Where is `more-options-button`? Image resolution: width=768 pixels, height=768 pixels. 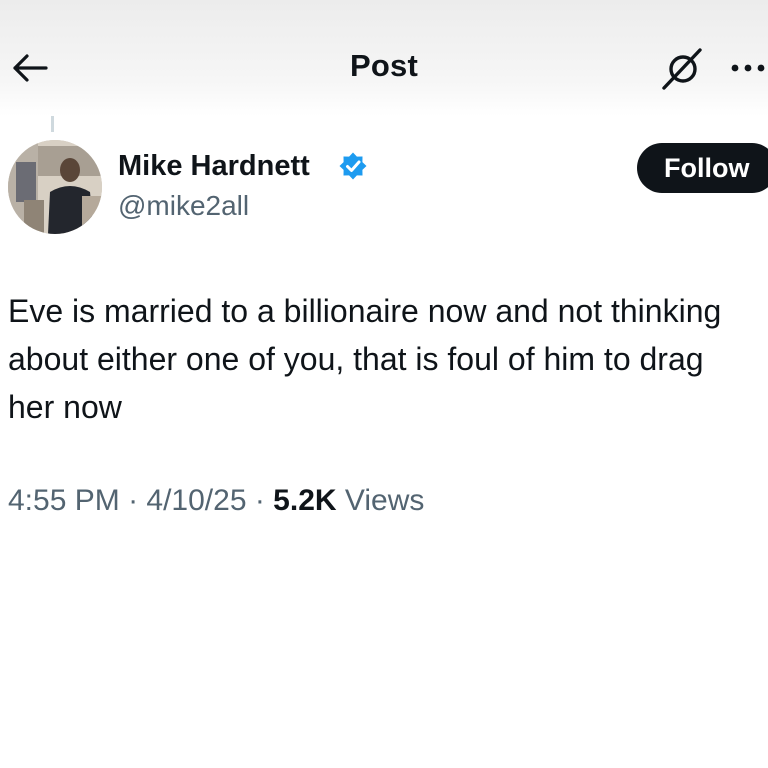 more-options-button is located at coordinates (748, 68).